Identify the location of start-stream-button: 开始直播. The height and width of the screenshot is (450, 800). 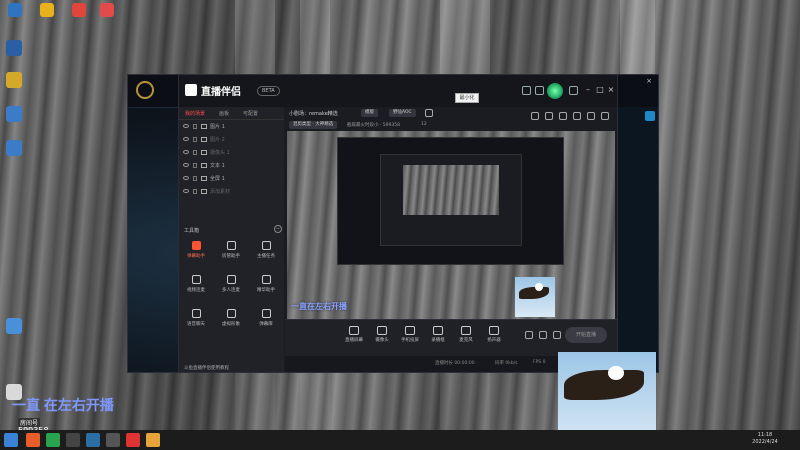
(586, 335).